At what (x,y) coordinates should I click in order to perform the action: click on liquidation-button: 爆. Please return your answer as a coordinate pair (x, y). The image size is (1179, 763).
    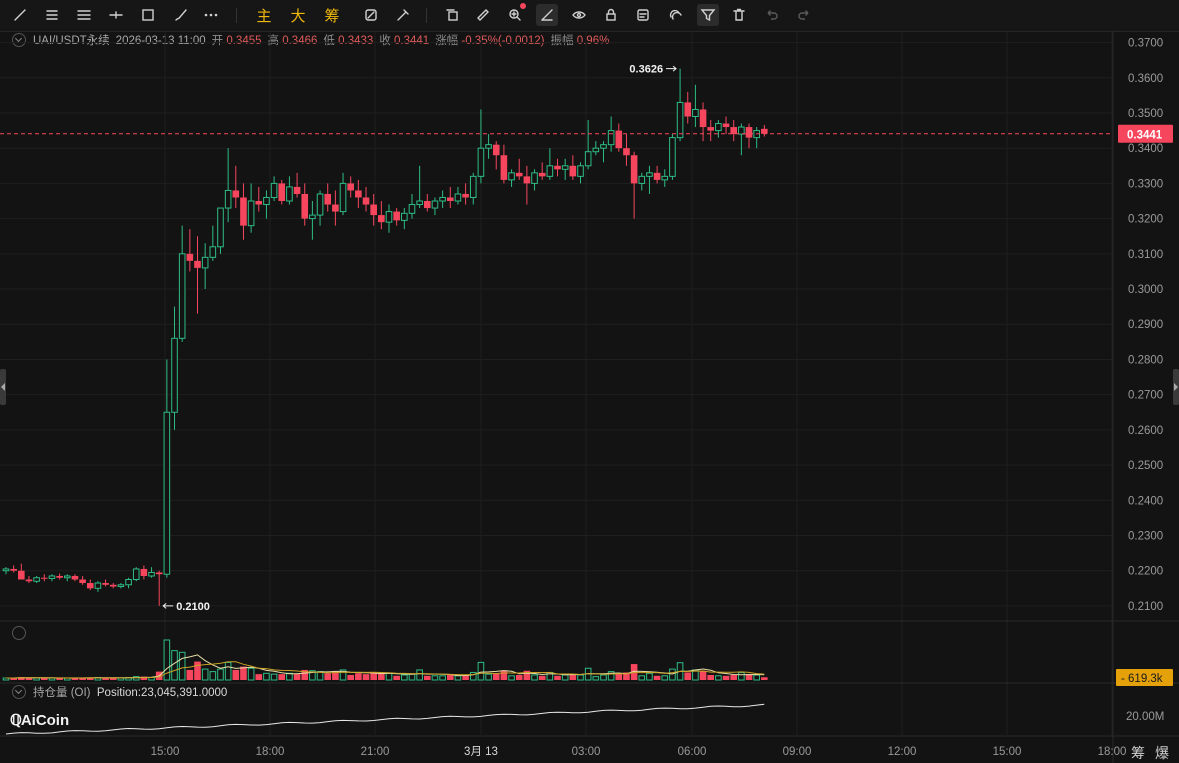
    Looking at the image, I should click on (1162, 754).